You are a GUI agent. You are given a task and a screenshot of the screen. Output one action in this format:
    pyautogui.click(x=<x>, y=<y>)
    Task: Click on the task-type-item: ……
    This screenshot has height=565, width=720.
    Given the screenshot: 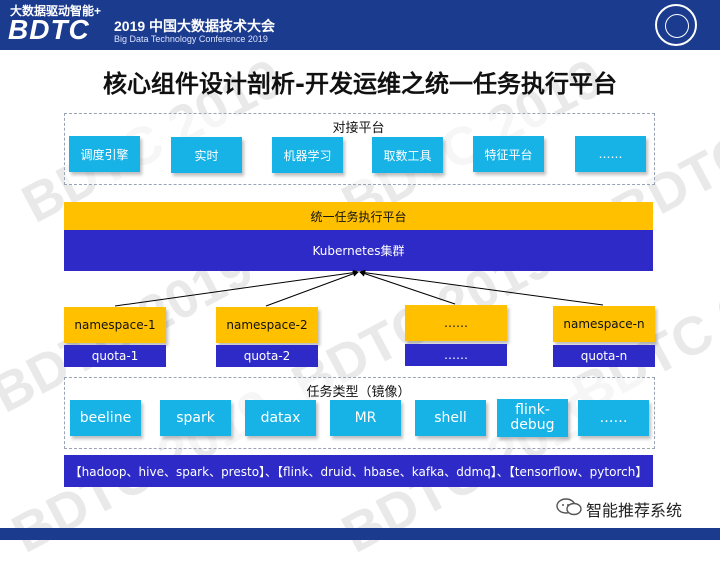 What is the action you would take?
    pyautogui.click(x=613, y=418)
    